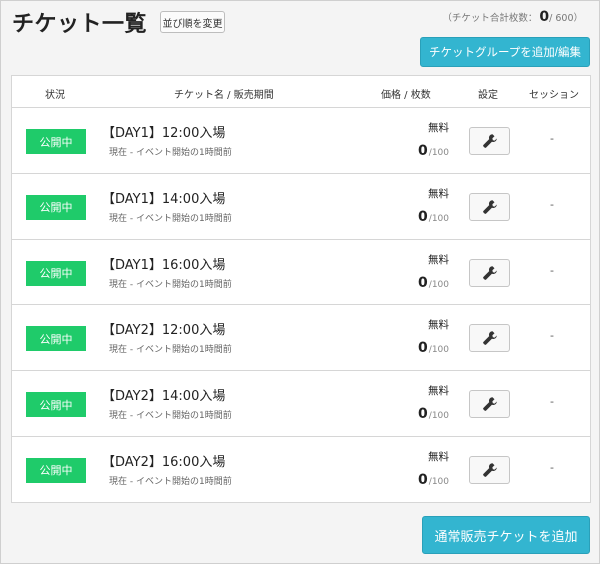 This screenshot has width=600, height=564. What do you see at coordinates (406, 95) in the screenshot?
I see `header-price: 価格 / 枚数` at bounding box center [406, 95].